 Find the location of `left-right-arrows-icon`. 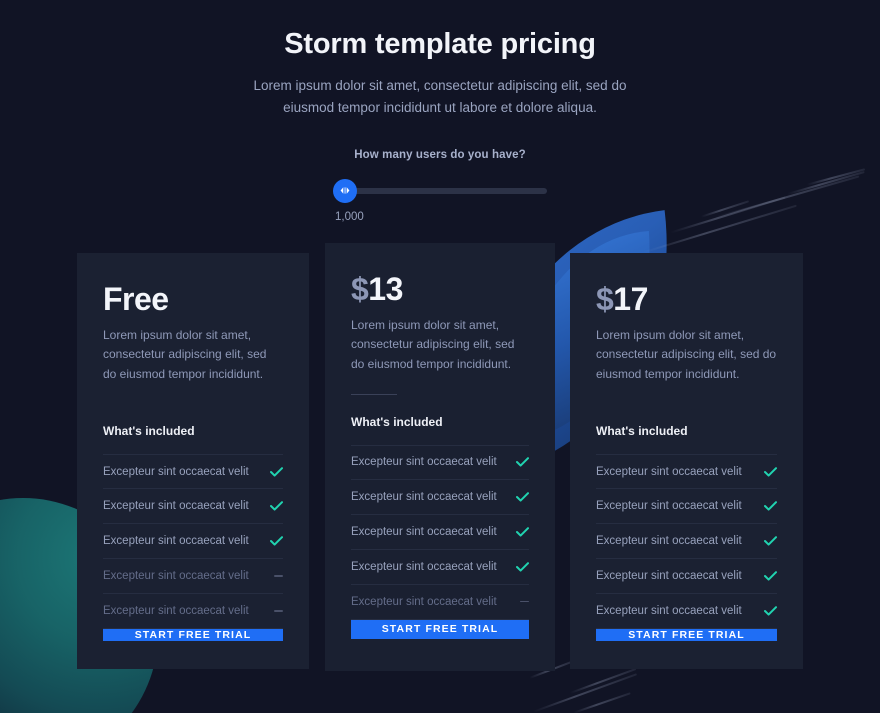

left-right-arrows-icon is located at coordinates (345, 191).